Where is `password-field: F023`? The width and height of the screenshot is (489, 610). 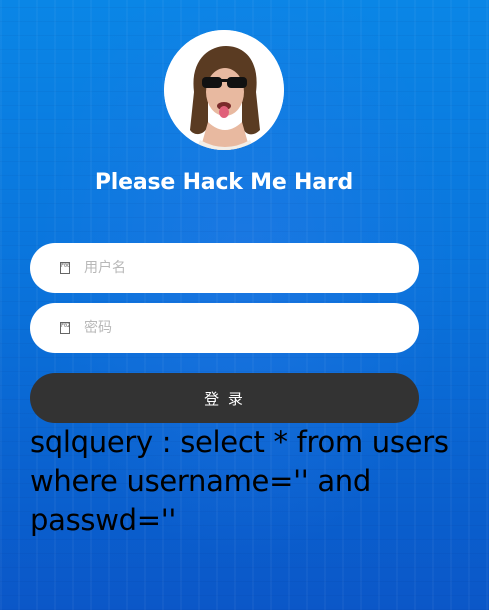
password-field: F023 is located at coordinates (224, 328).